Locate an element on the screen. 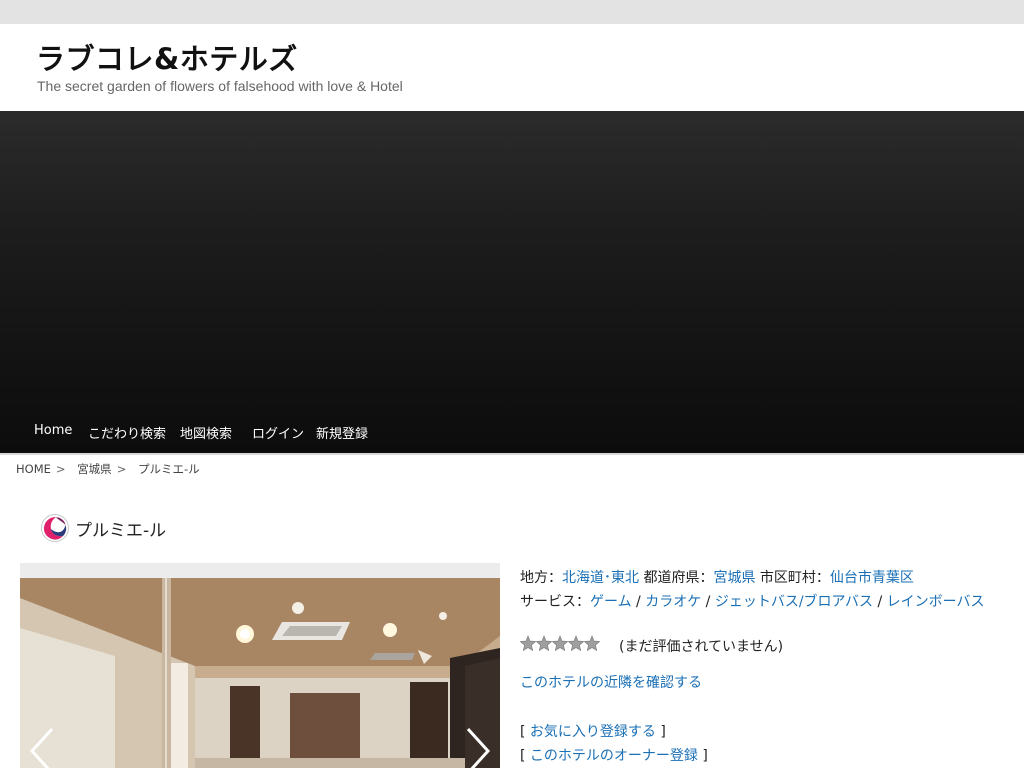 Image resolution: width=1024 pixels, height=768 pixels. location-row: 地方：北海道･東北 都道府県：宮城県 市区町村：仙台市青葉区 is located at coordinates (717, 577).